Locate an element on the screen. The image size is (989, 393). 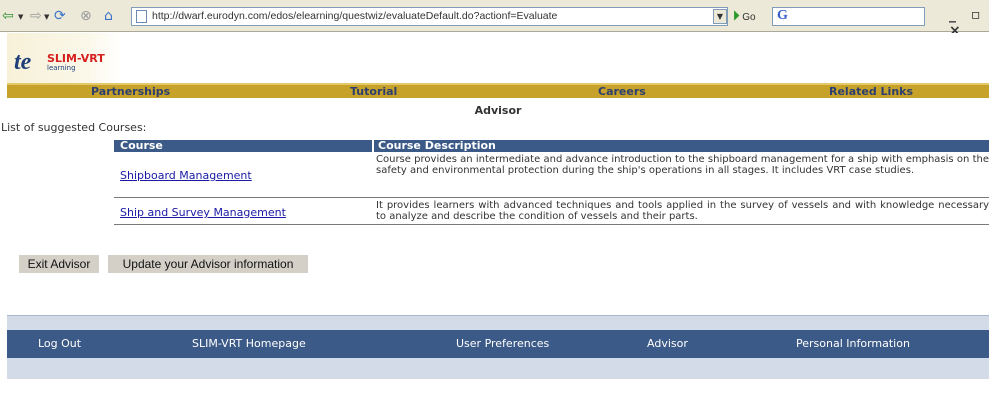
footer-top-band is located at coordinates (498, 322).